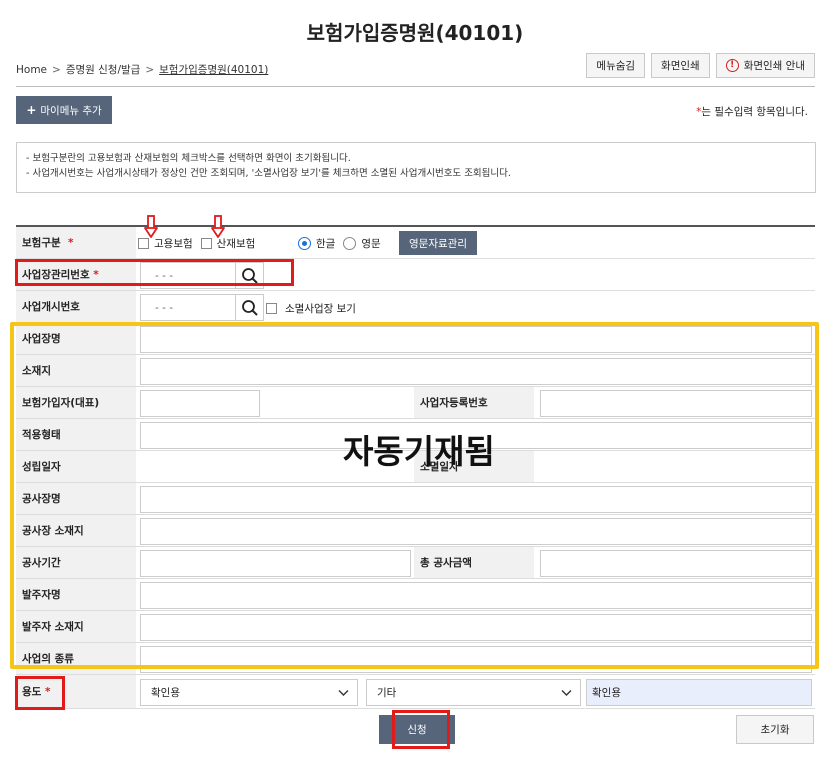  What do you see at coordinates (774, 66) in the screenshot?
I see `print-guide-label: 화면인쇄 안내` at bounding box center [774, 66].